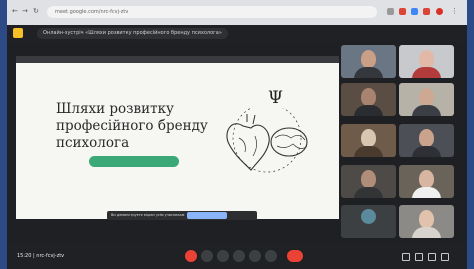  Describe the element at coordinates (445, 257) in the screenshot. I see `activities-icon` at that location.